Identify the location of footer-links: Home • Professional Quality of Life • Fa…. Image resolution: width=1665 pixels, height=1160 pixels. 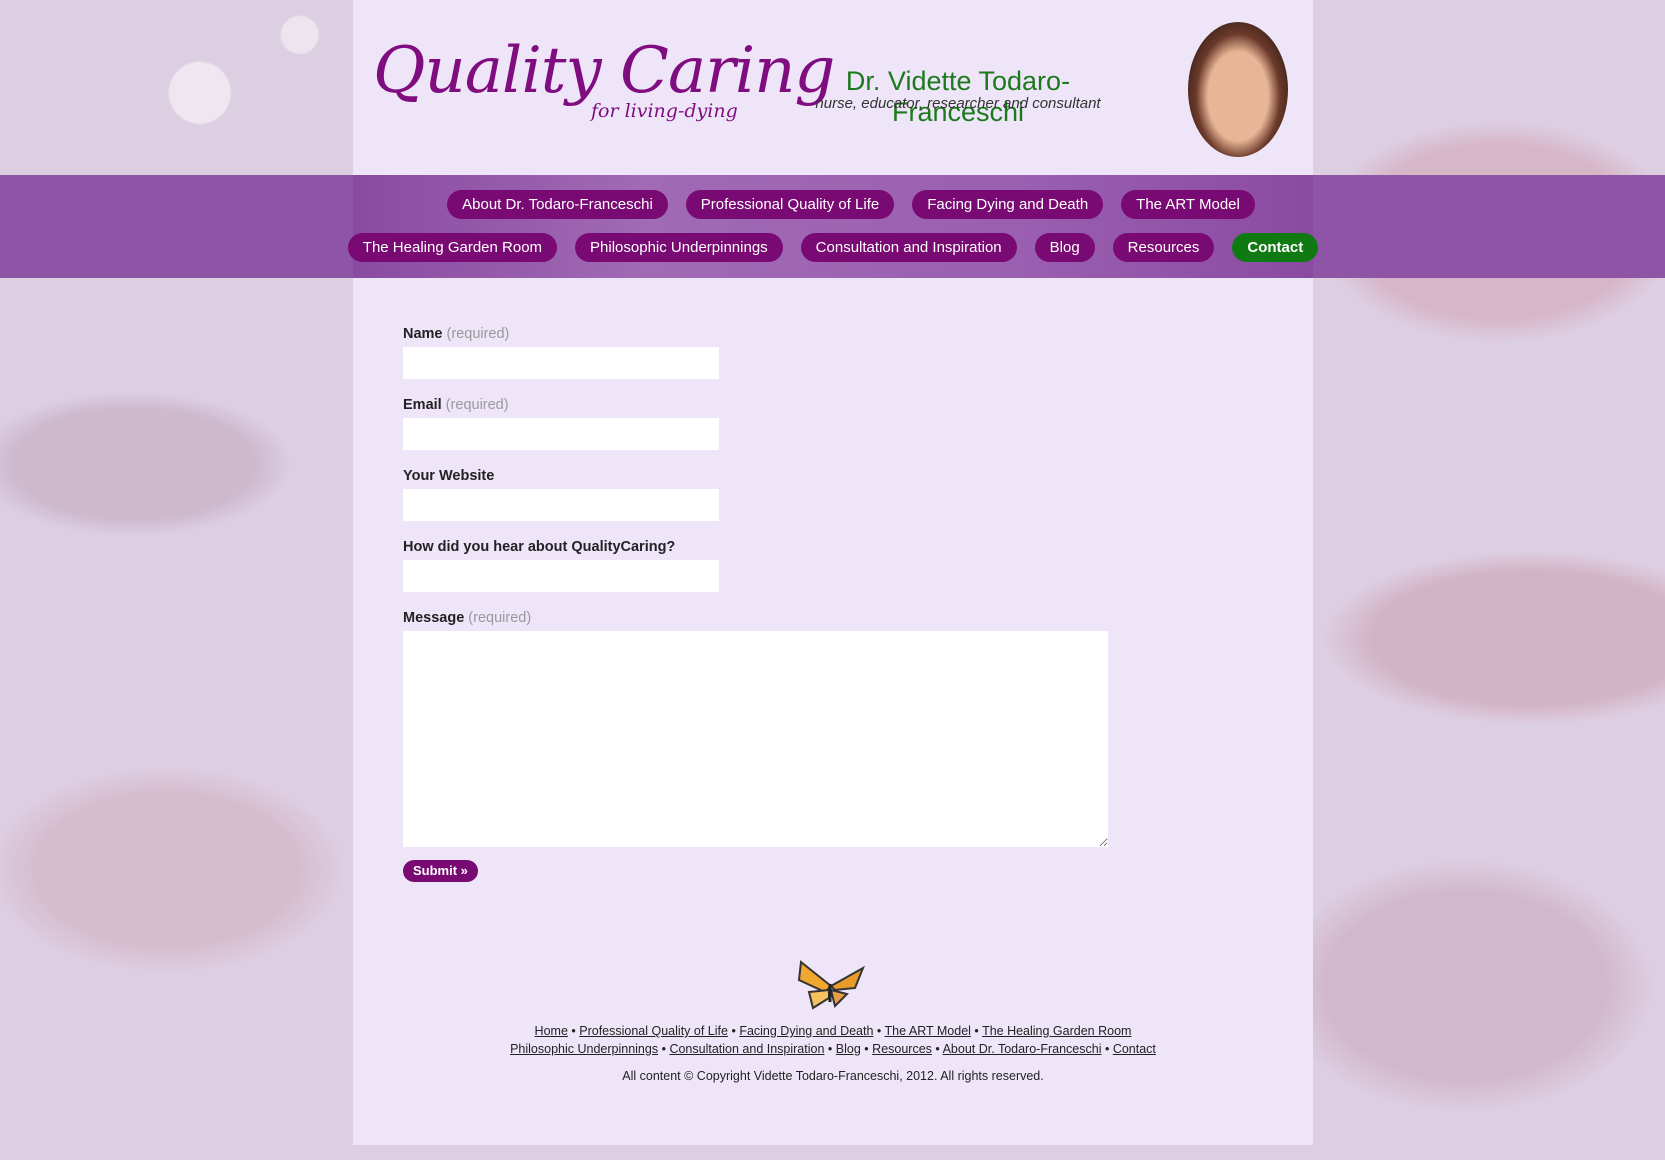
(833, 1040).